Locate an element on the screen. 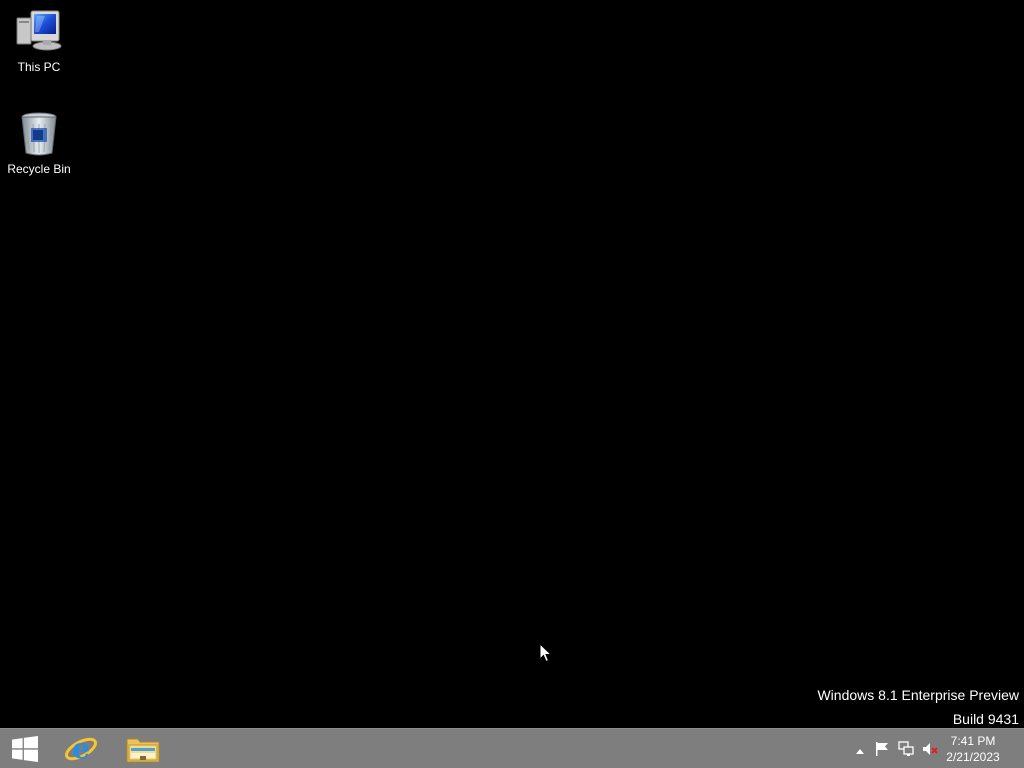 The image size is (1024, 768). desktop-icon-label: Recycle Bin is located at coordinates (39, 169).